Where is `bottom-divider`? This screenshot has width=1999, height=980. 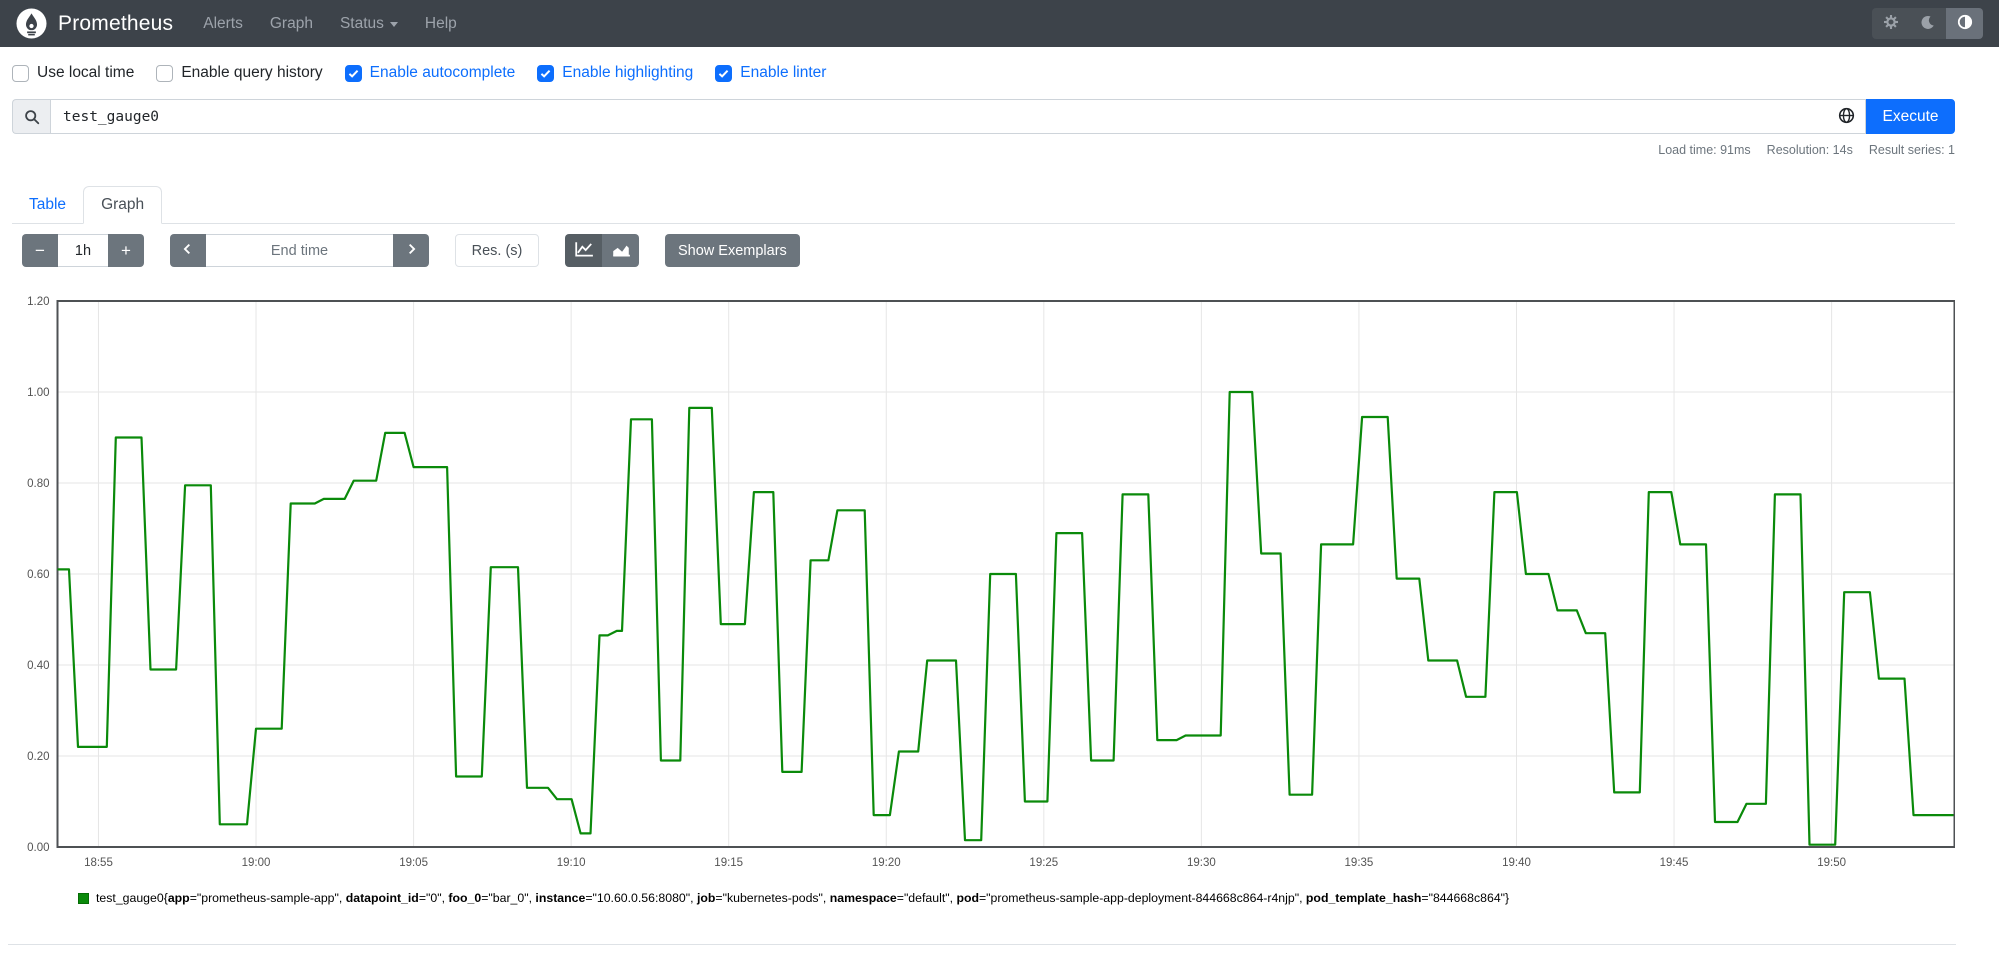 bottom-divider is located at coordinates (982, 944).